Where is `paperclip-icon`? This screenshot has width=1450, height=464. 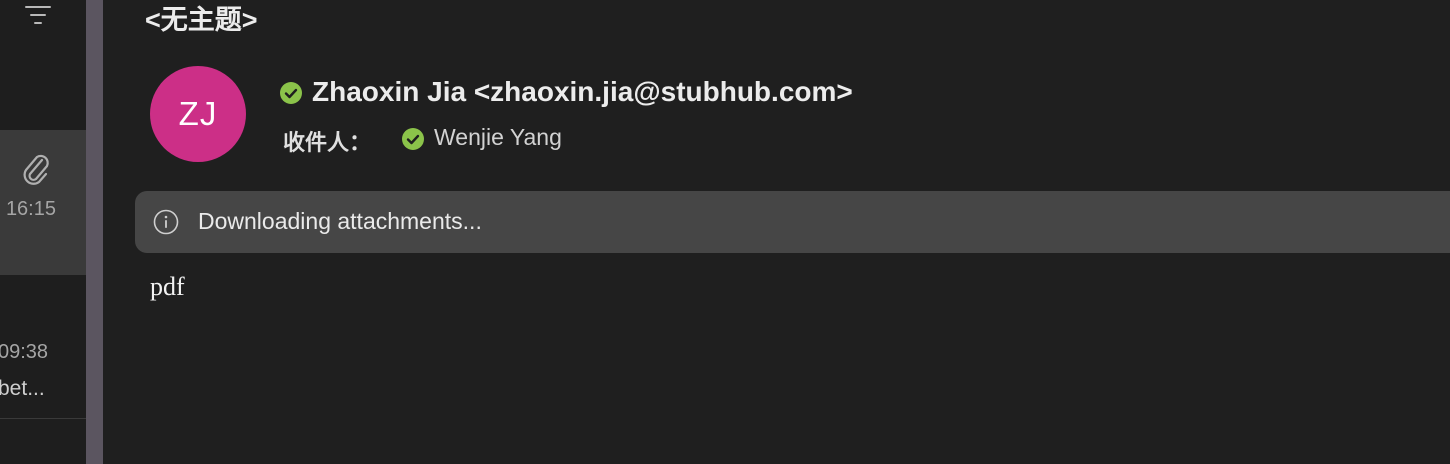
paperclip-icon is located at coordinates (36, 169).